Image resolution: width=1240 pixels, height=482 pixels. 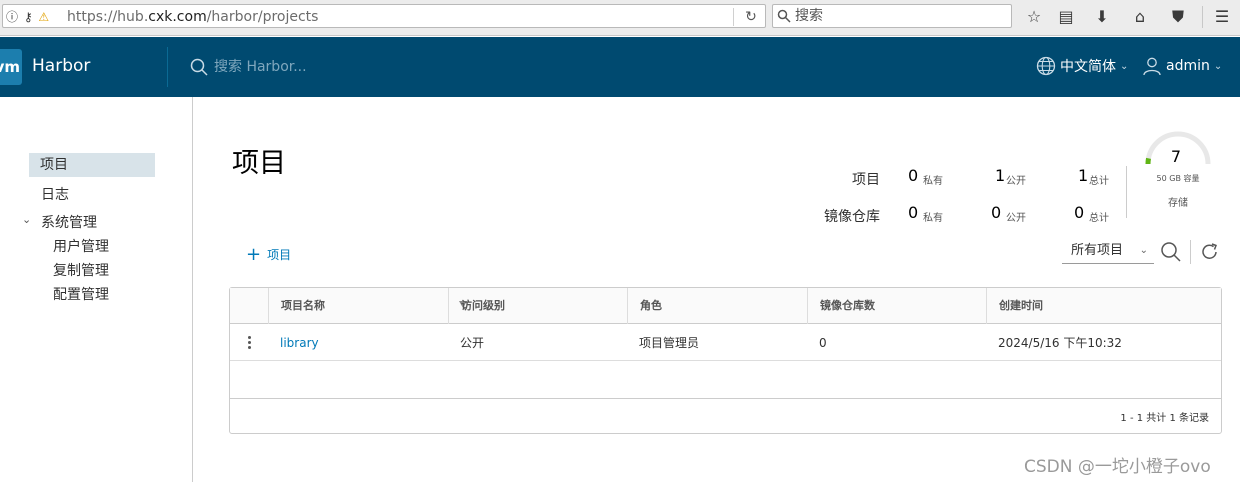 What do you see at coordinates (1097, 250) in the screenshot?
I see `filter-value: 所有项目` at bounding box center [1097, 250].